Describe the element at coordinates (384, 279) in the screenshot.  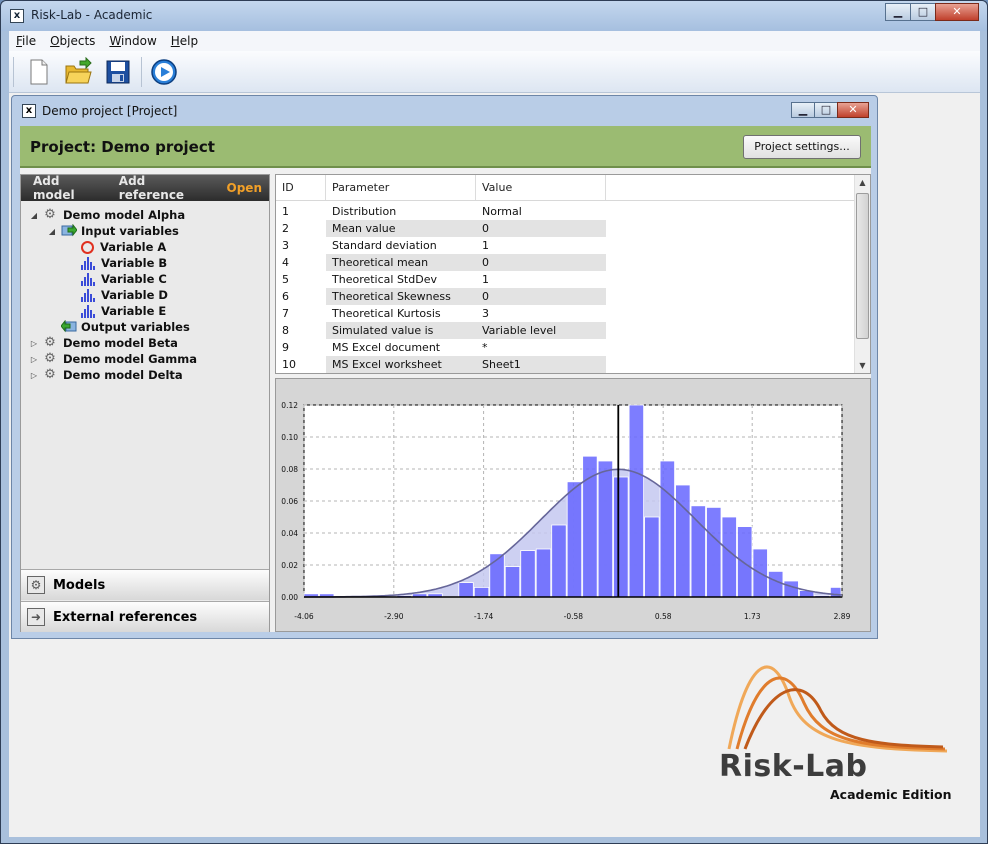
I see `cell-parameter: Theoretical StdDev` at that location.